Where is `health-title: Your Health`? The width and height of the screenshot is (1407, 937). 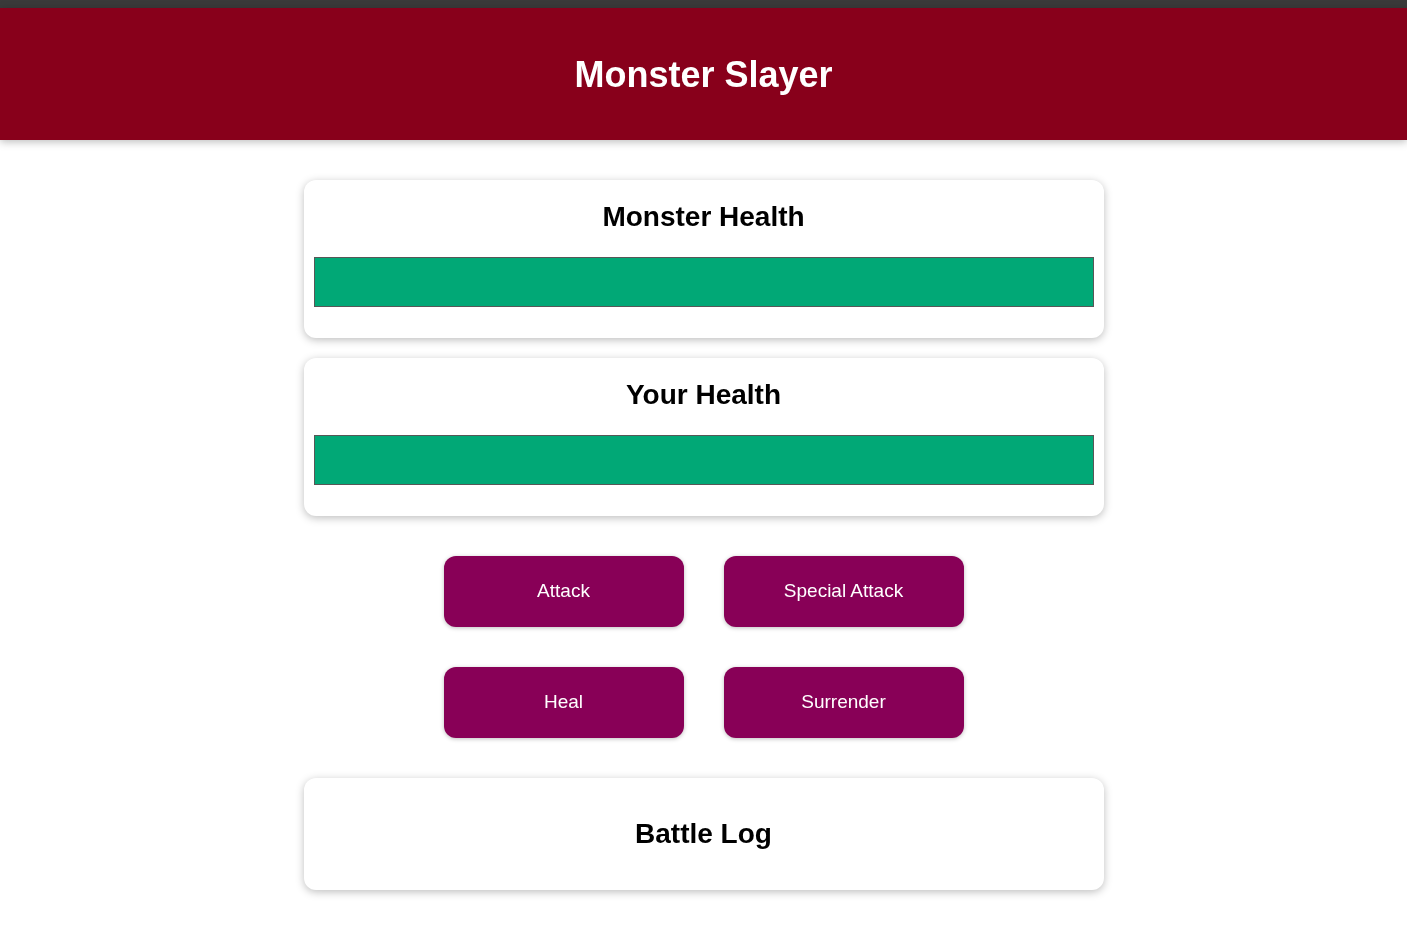
health-title: Your Health is located at coordinates (703, 395).